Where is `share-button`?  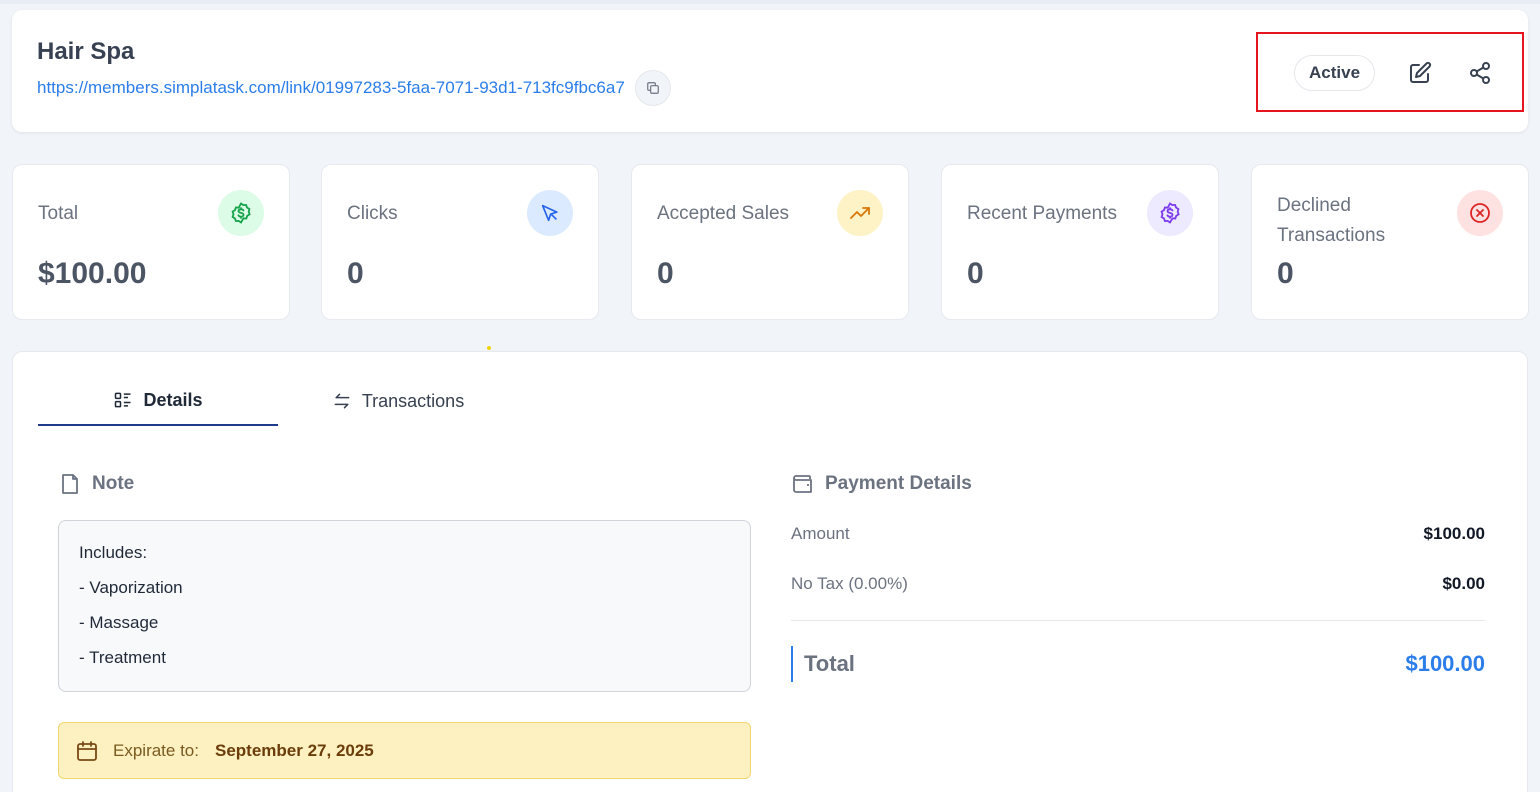
share-button is located at coordinates (1480, 73).